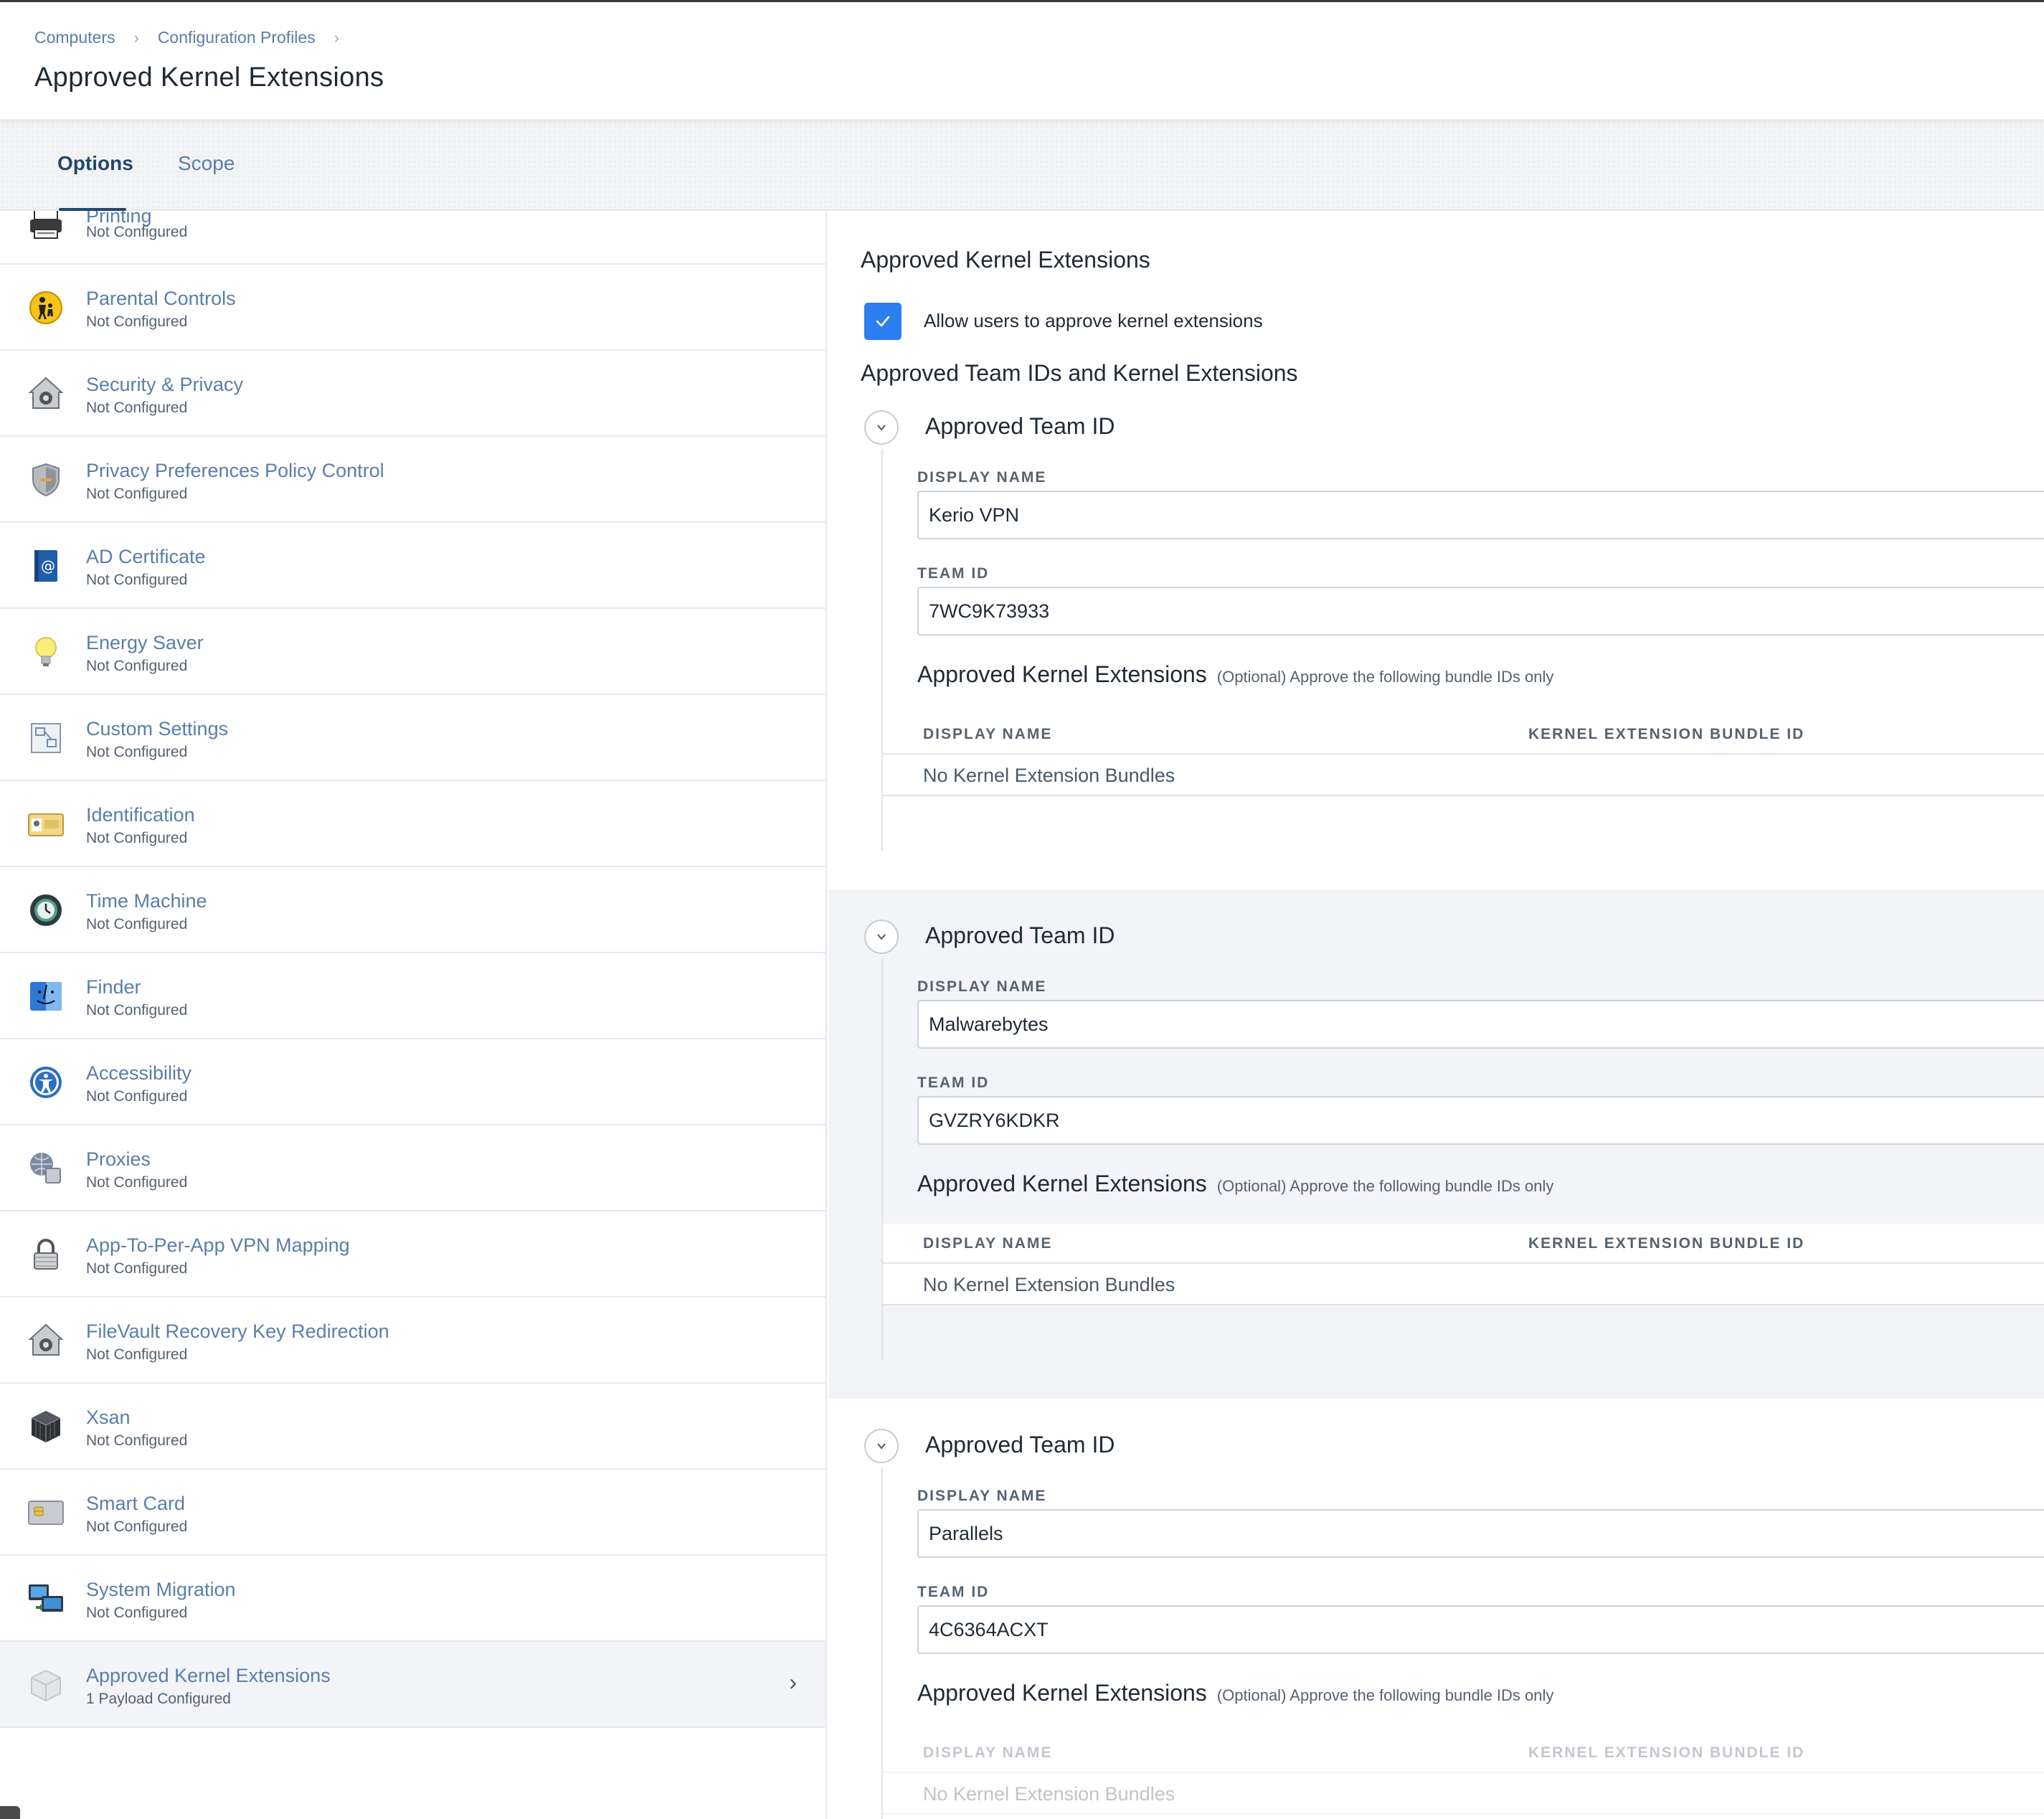 This screenshot has width=2044, height=1819. What do you see at coordinates (412, 1599) in the screenshot?
I see `sidebar-item-system-migration: System Migration Not Configured` at bounding box center [412, 1599].